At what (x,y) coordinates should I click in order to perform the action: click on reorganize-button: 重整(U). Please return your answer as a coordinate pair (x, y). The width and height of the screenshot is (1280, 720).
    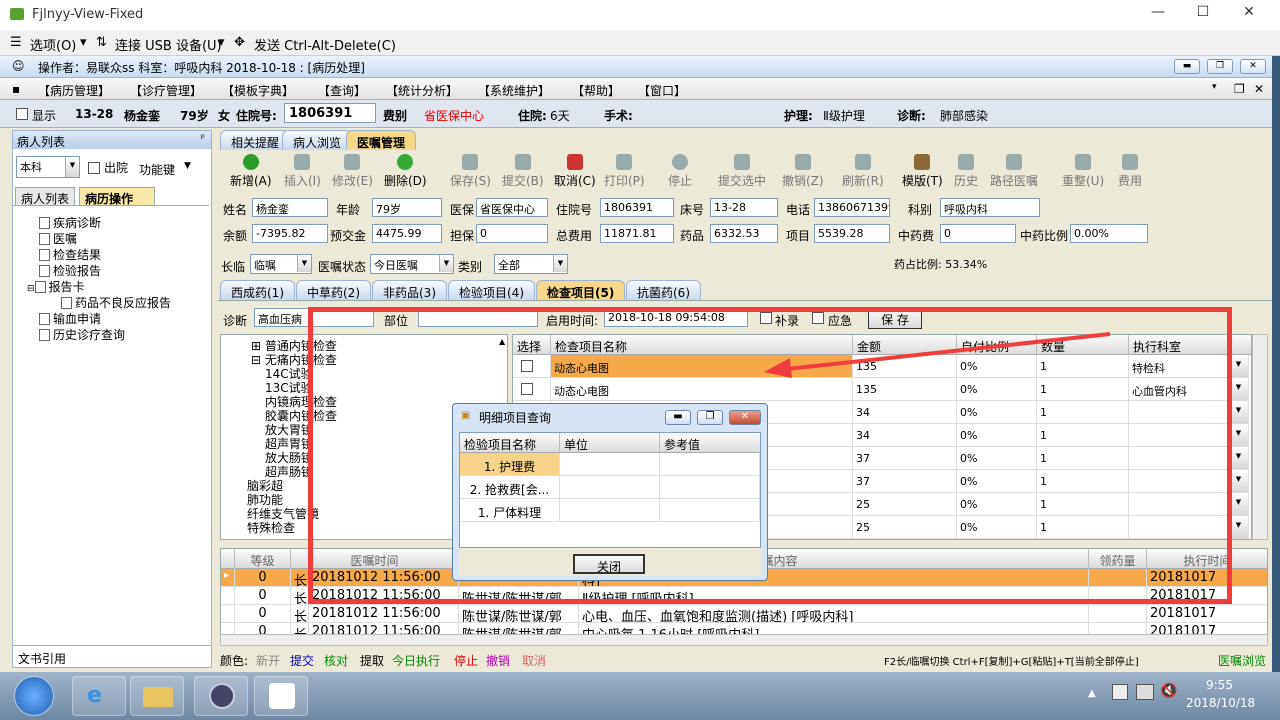
    Looking at the image, I should click on (1083, 171).